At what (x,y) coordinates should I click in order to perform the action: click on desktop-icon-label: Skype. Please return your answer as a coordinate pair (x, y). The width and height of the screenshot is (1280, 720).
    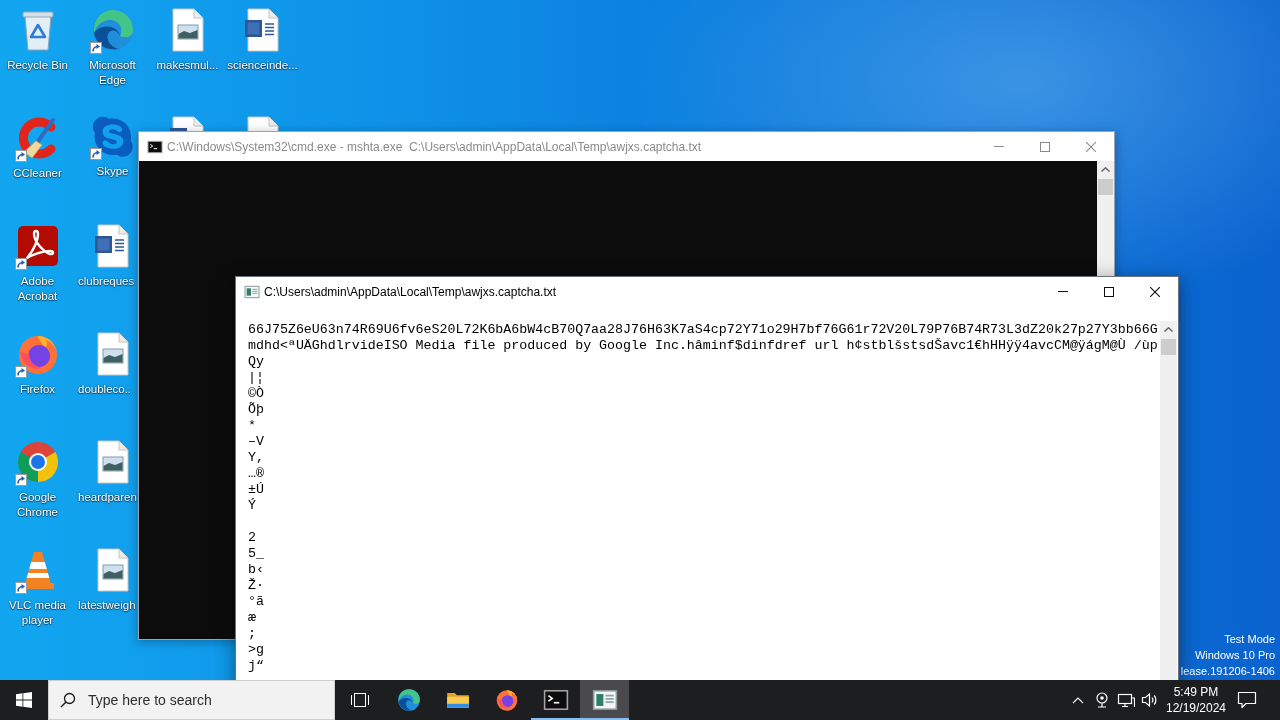
    Looking at the image, I should click on (112, 171).